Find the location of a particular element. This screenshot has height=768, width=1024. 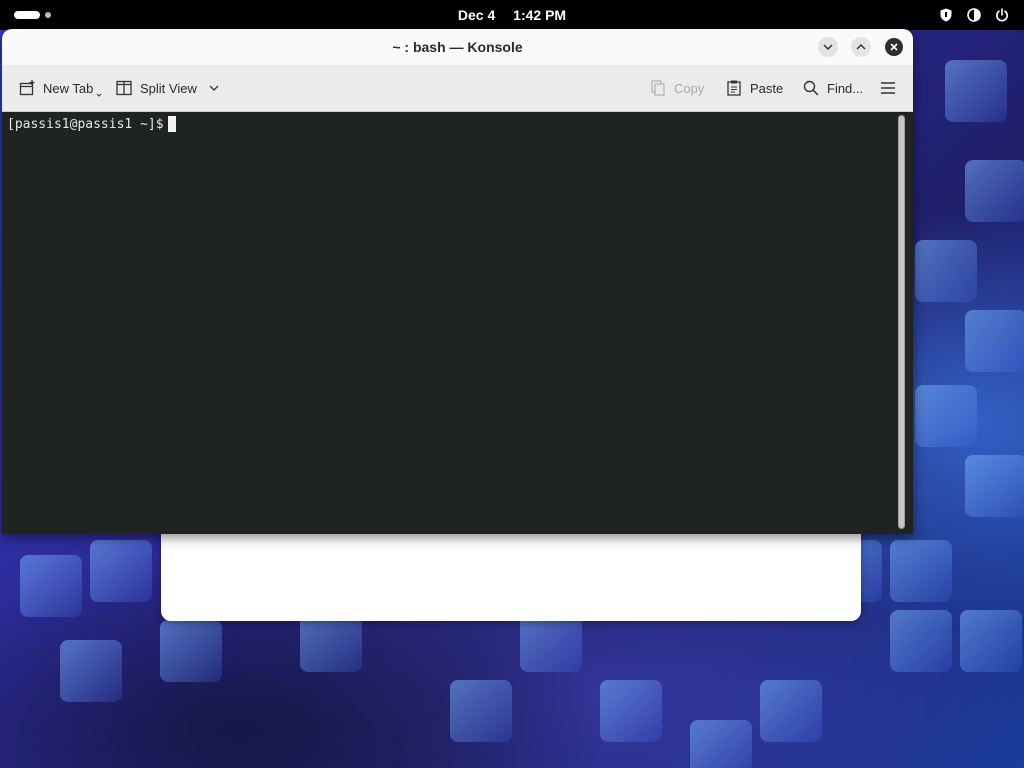

search-icon is located at coordinates (811, 88).